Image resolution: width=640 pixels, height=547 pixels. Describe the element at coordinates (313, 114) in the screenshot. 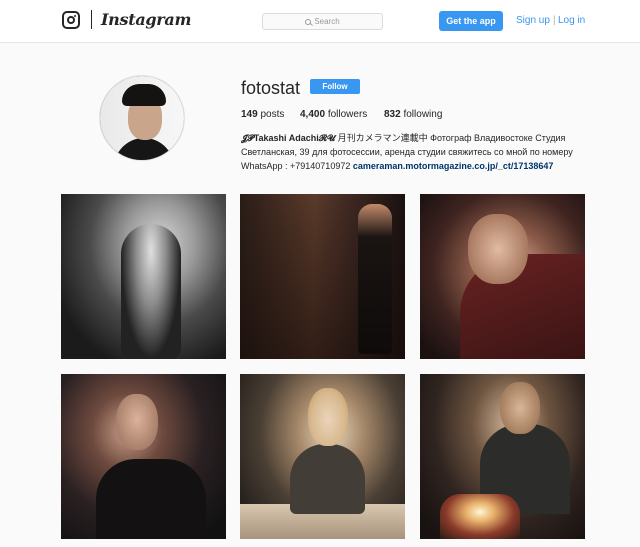

I see `followers-count: 4,400` at that location.